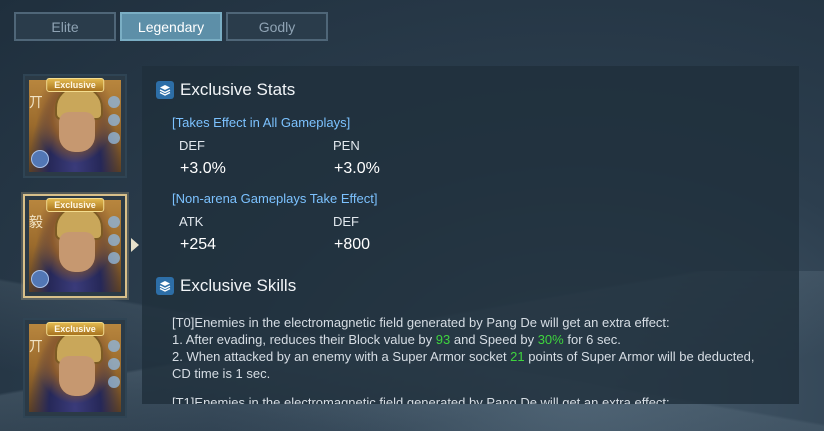 This screenshot has width=824, height=431. I want to click on stat-label-def-2: DEF, so click(346, 221).